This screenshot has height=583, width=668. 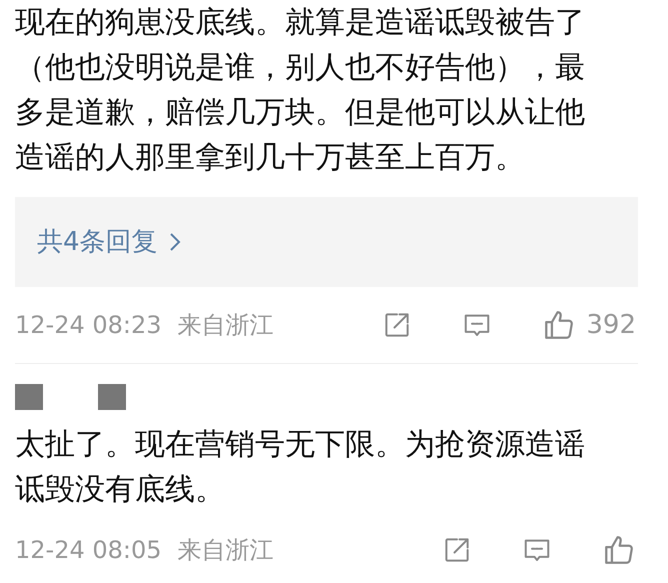 I want to click on replies-link: 共4条回复, so click(x=109, y=242).